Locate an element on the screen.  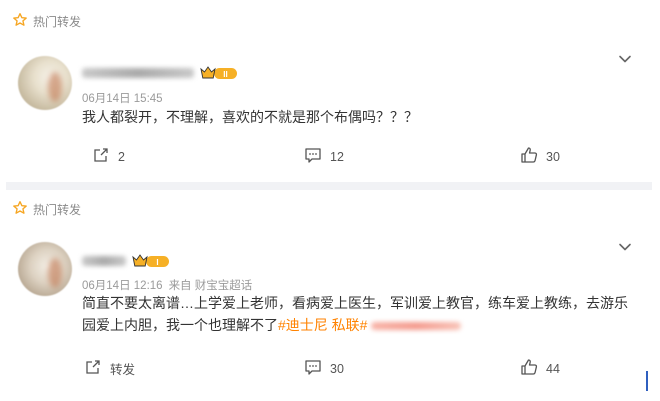
like-button: 44 is located at coordinates (540, 368).